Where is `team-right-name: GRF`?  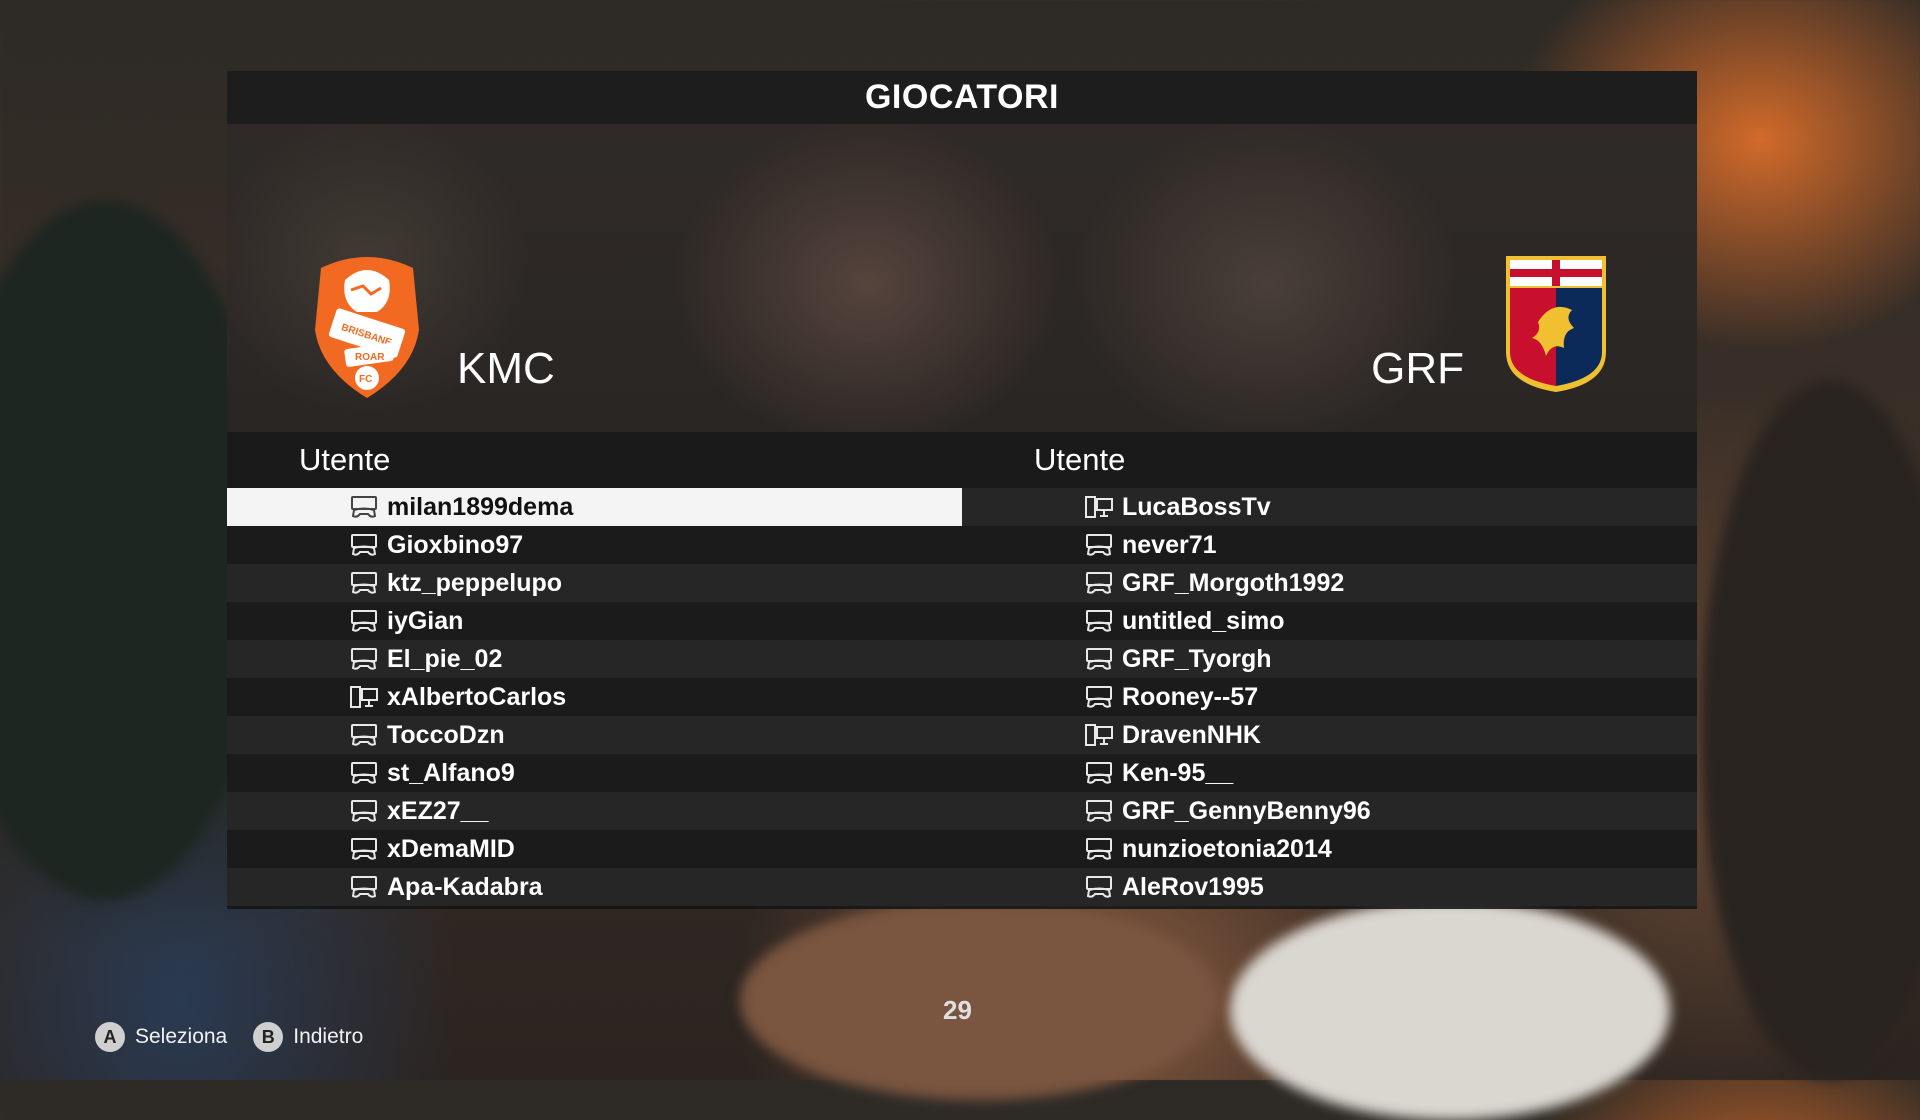
team-right-name: GRF is located at coordinates (1417, 368).